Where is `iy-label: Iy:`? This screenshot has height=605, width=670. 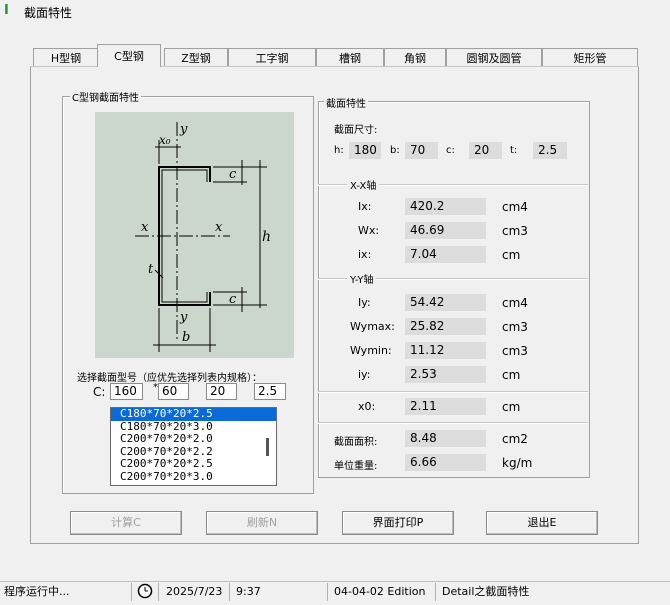
iy-label: Iy: is located at coordinates (364, 302).